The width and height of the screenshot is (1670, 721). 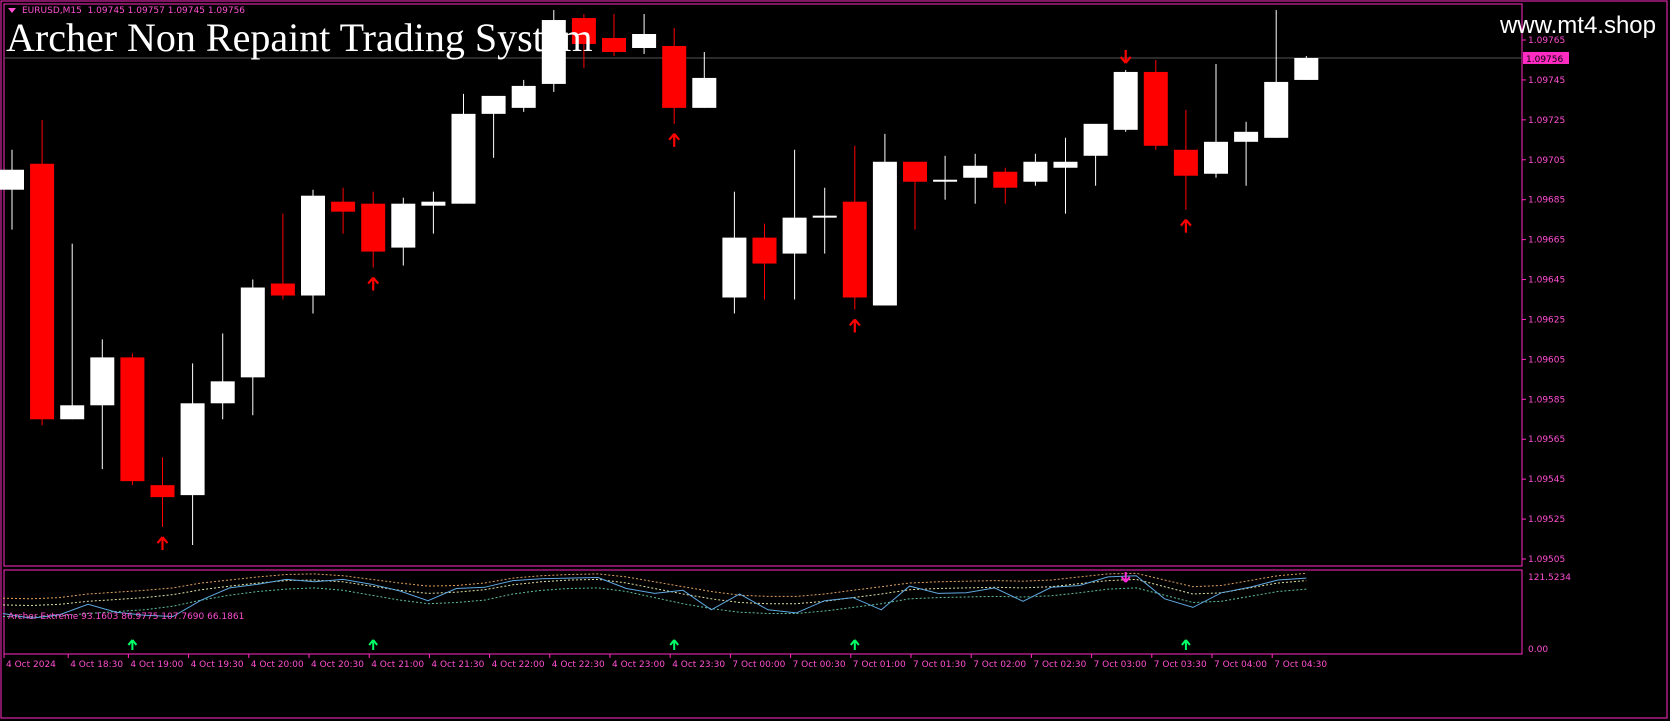 What do you see at coordinates (12, 10) in the screenshot?
I see `dropdown-triangle-icon` at bounding box center [12, 10].